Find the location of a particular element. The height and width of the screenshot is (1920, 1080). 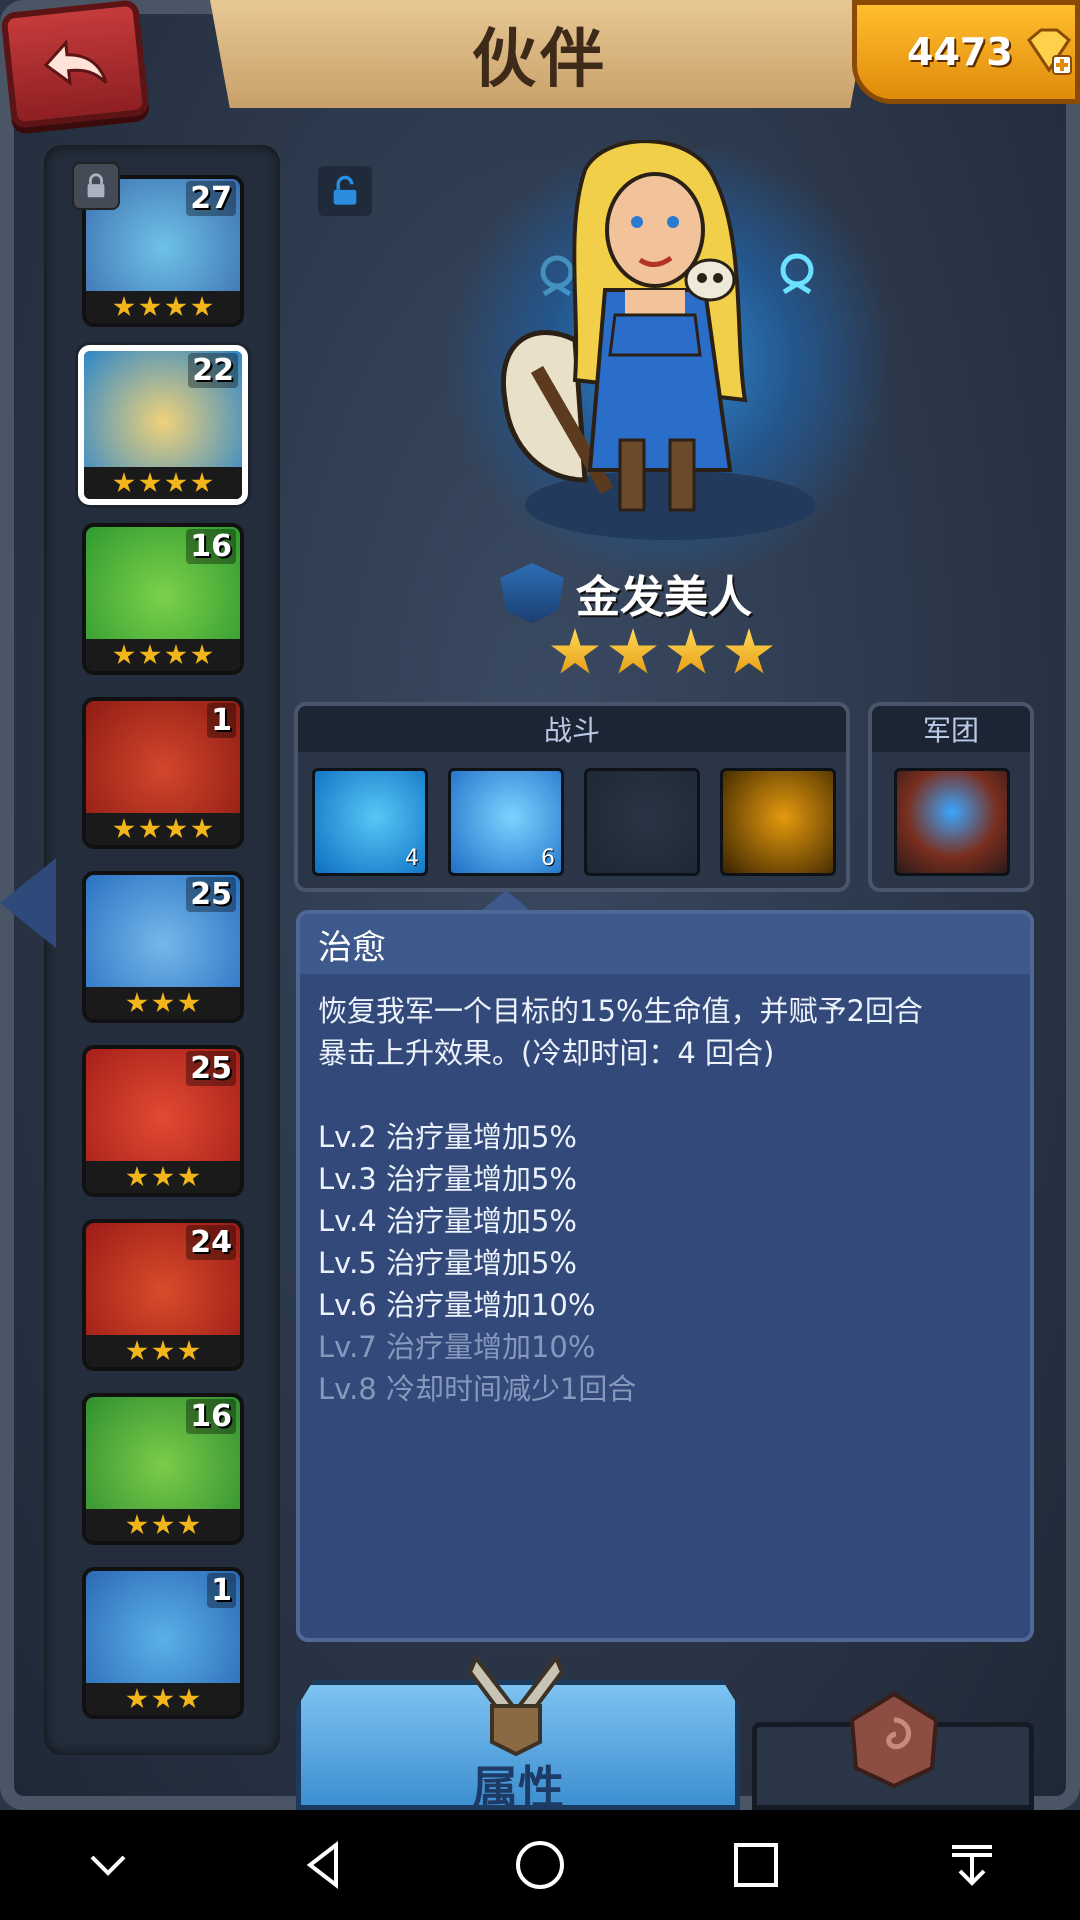

hero-level: 27 is located at coordinates (211, 198).